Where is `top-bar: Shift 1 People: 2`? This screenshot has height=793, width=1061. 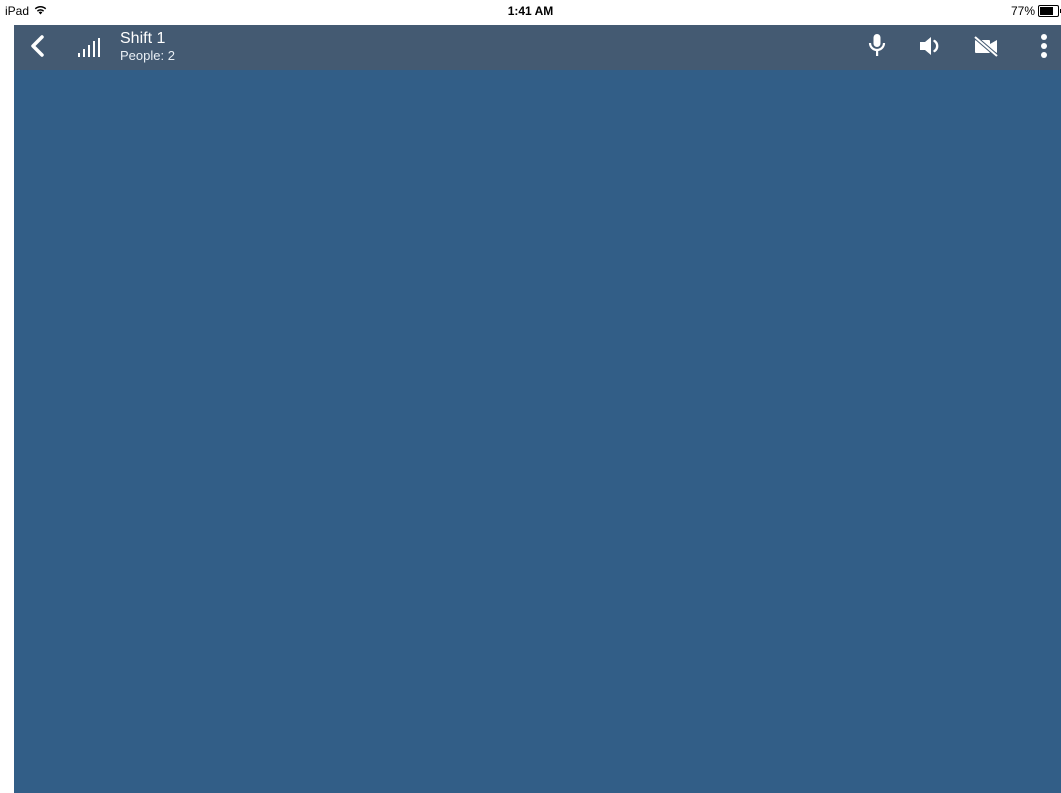 top-bar: Shift 1 People: 2 is located at coordinates (537, 47).